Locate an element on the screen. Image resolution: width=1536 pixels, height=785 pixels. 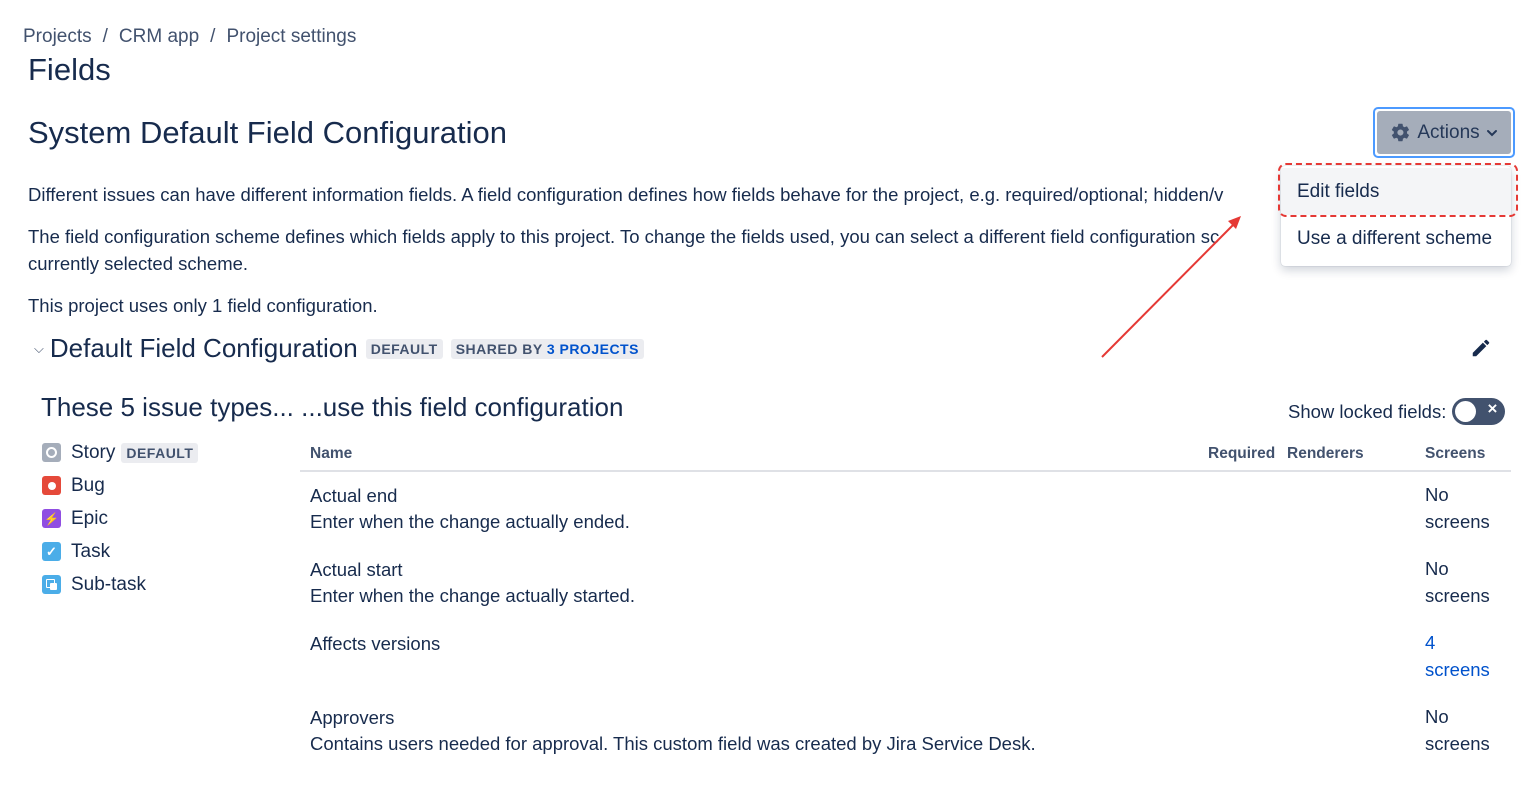
task-icon: ✓ is located at coordinates (51, 551).